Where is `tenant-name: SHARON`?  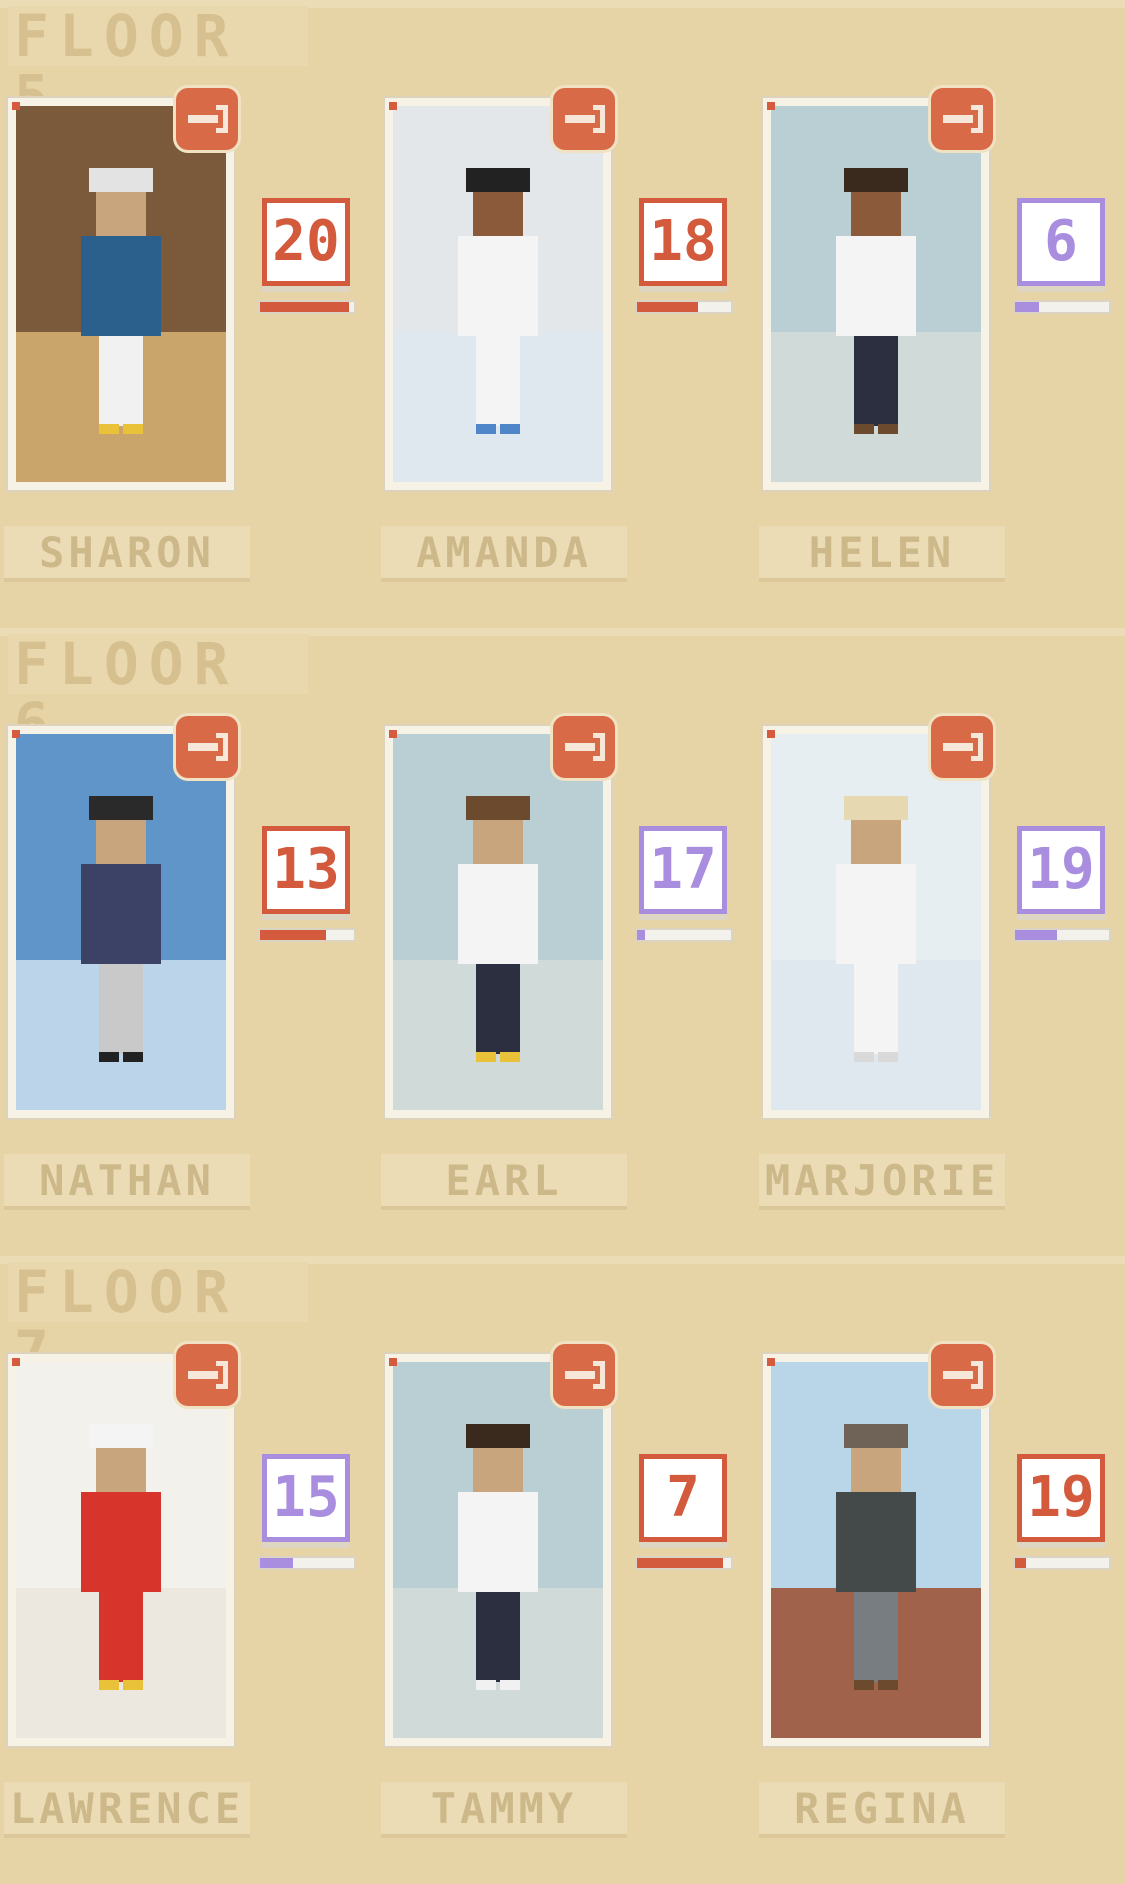 tenant-name: SHARON is located at coordinates (127, 554).